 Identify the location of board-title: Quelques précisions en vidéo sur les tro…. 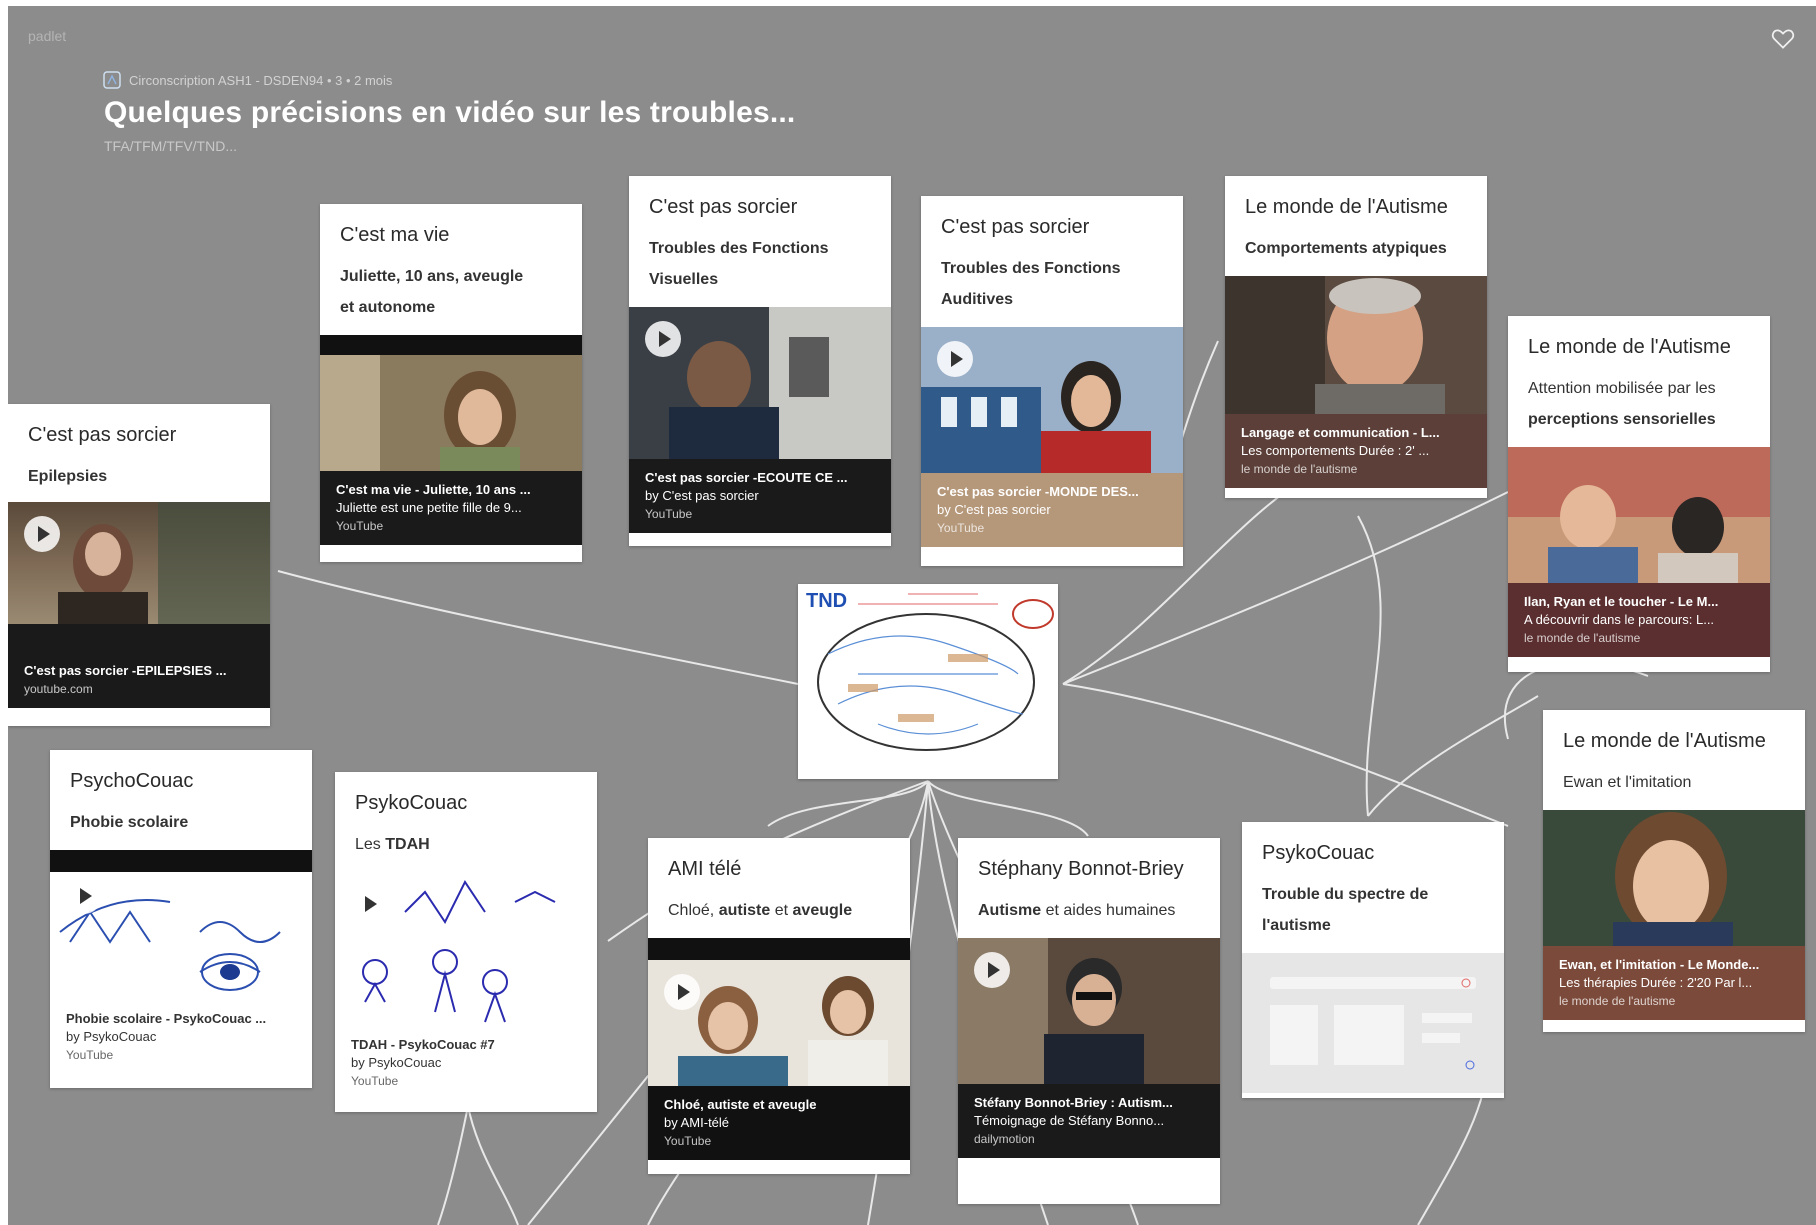
(450, 112).